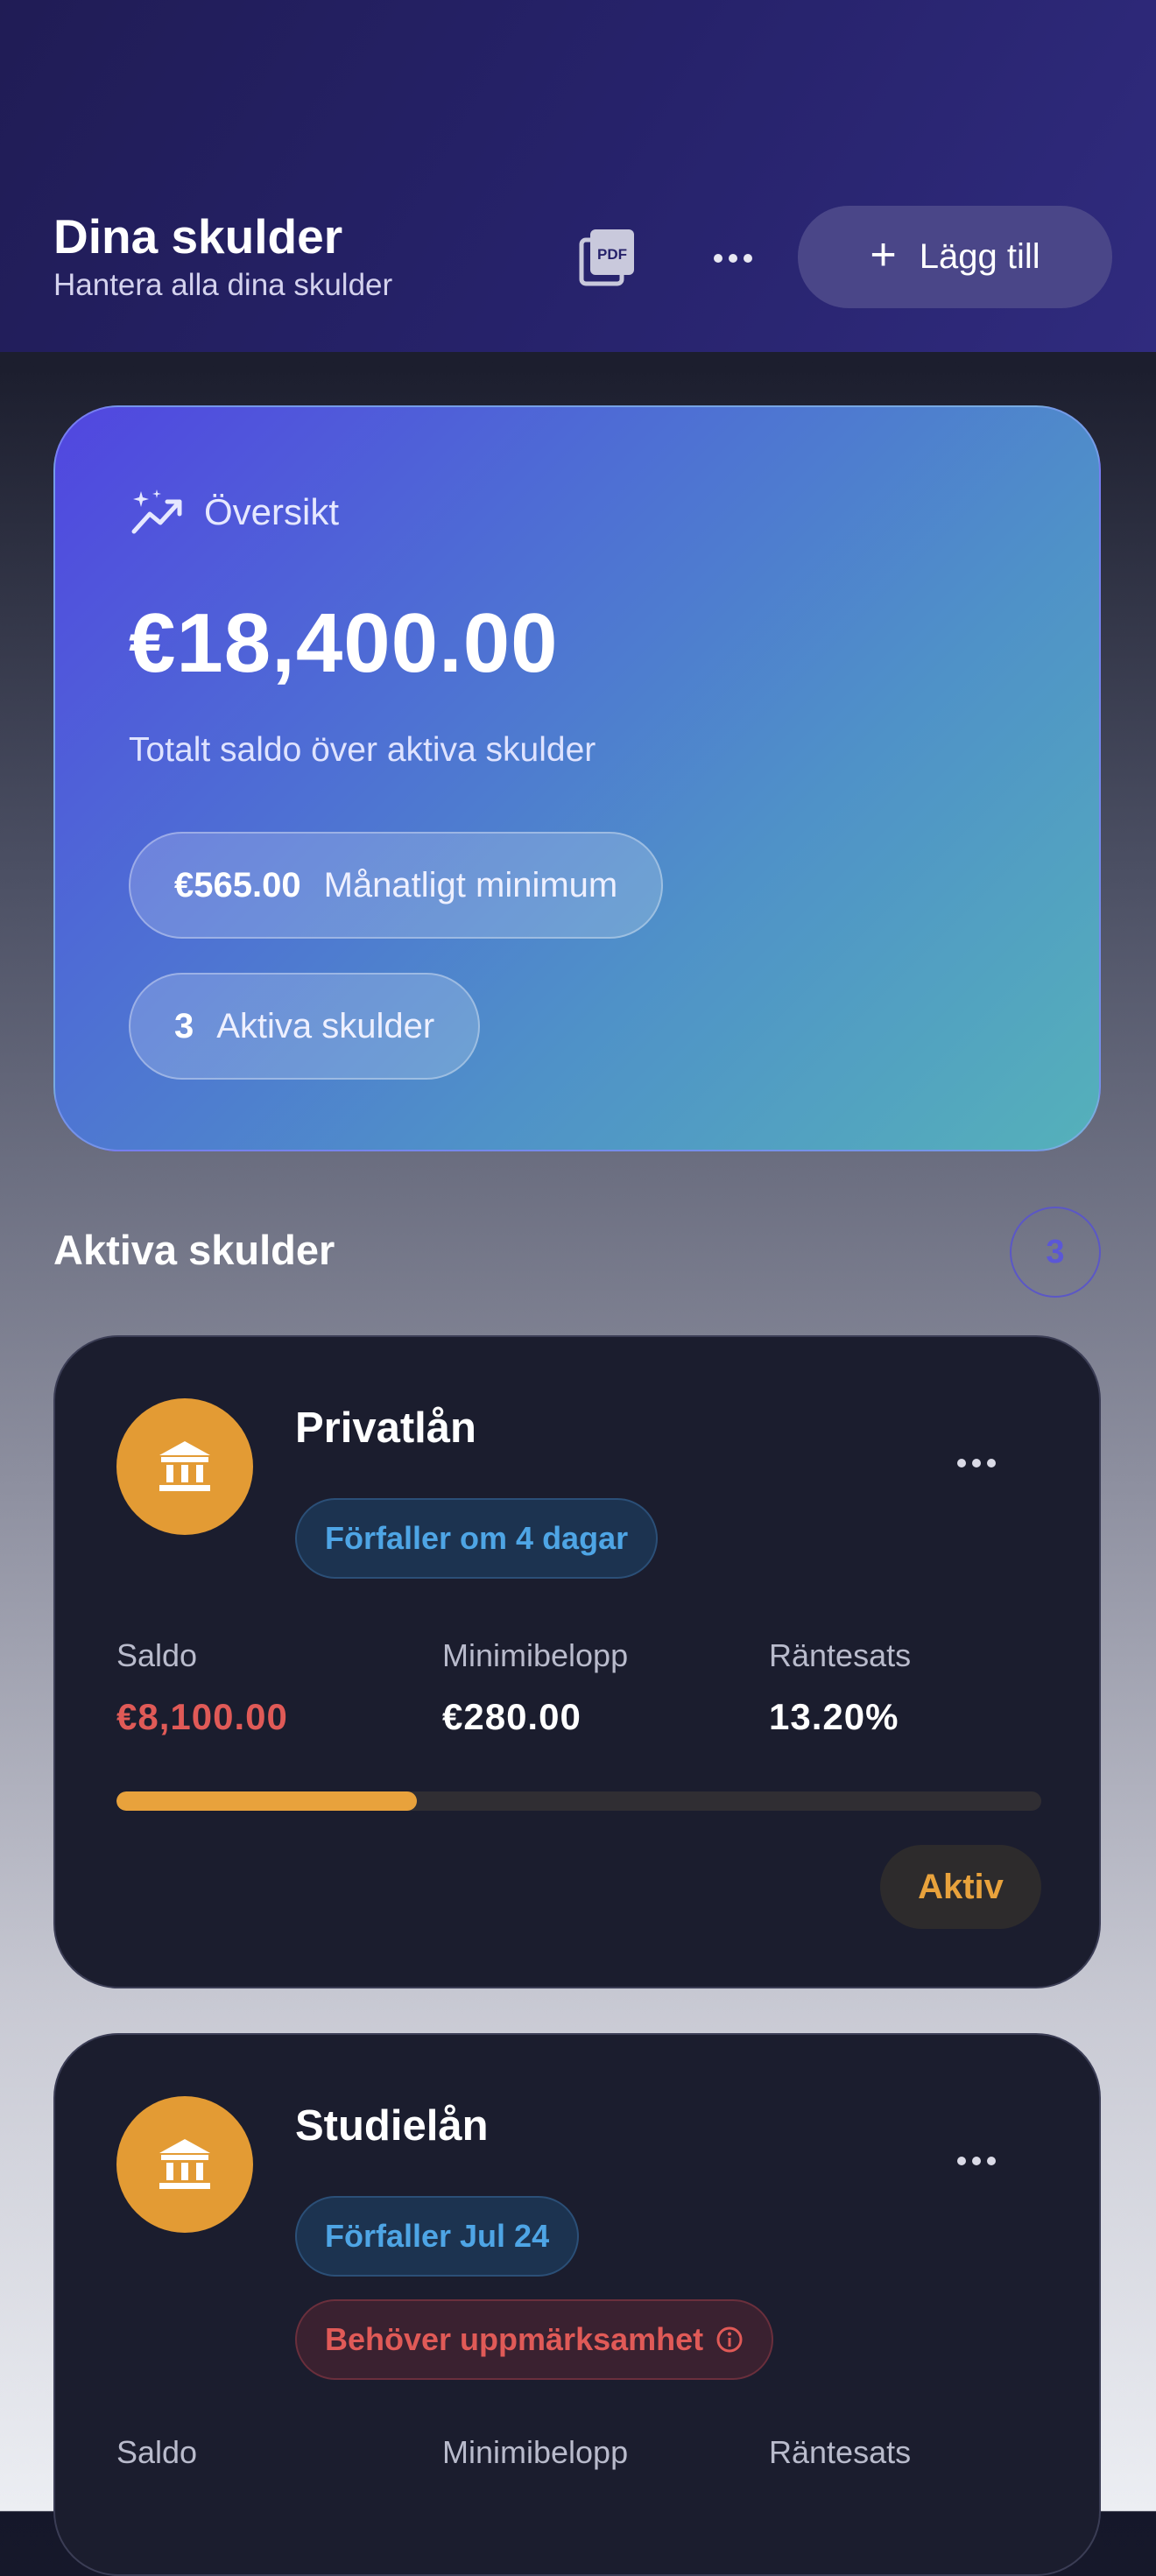 The width and height of the screenshot is (1156, 2576). I want to click on monthly-minimum-label: Månatligt minimum, so click(470, 884).